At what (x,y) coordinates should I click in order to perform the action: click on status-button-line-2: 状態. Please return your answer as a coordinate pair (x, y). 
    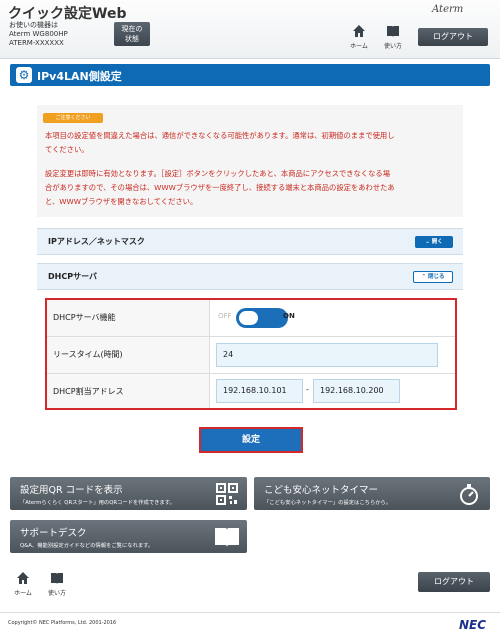
    Looking at the image, I should click on (132, 39).